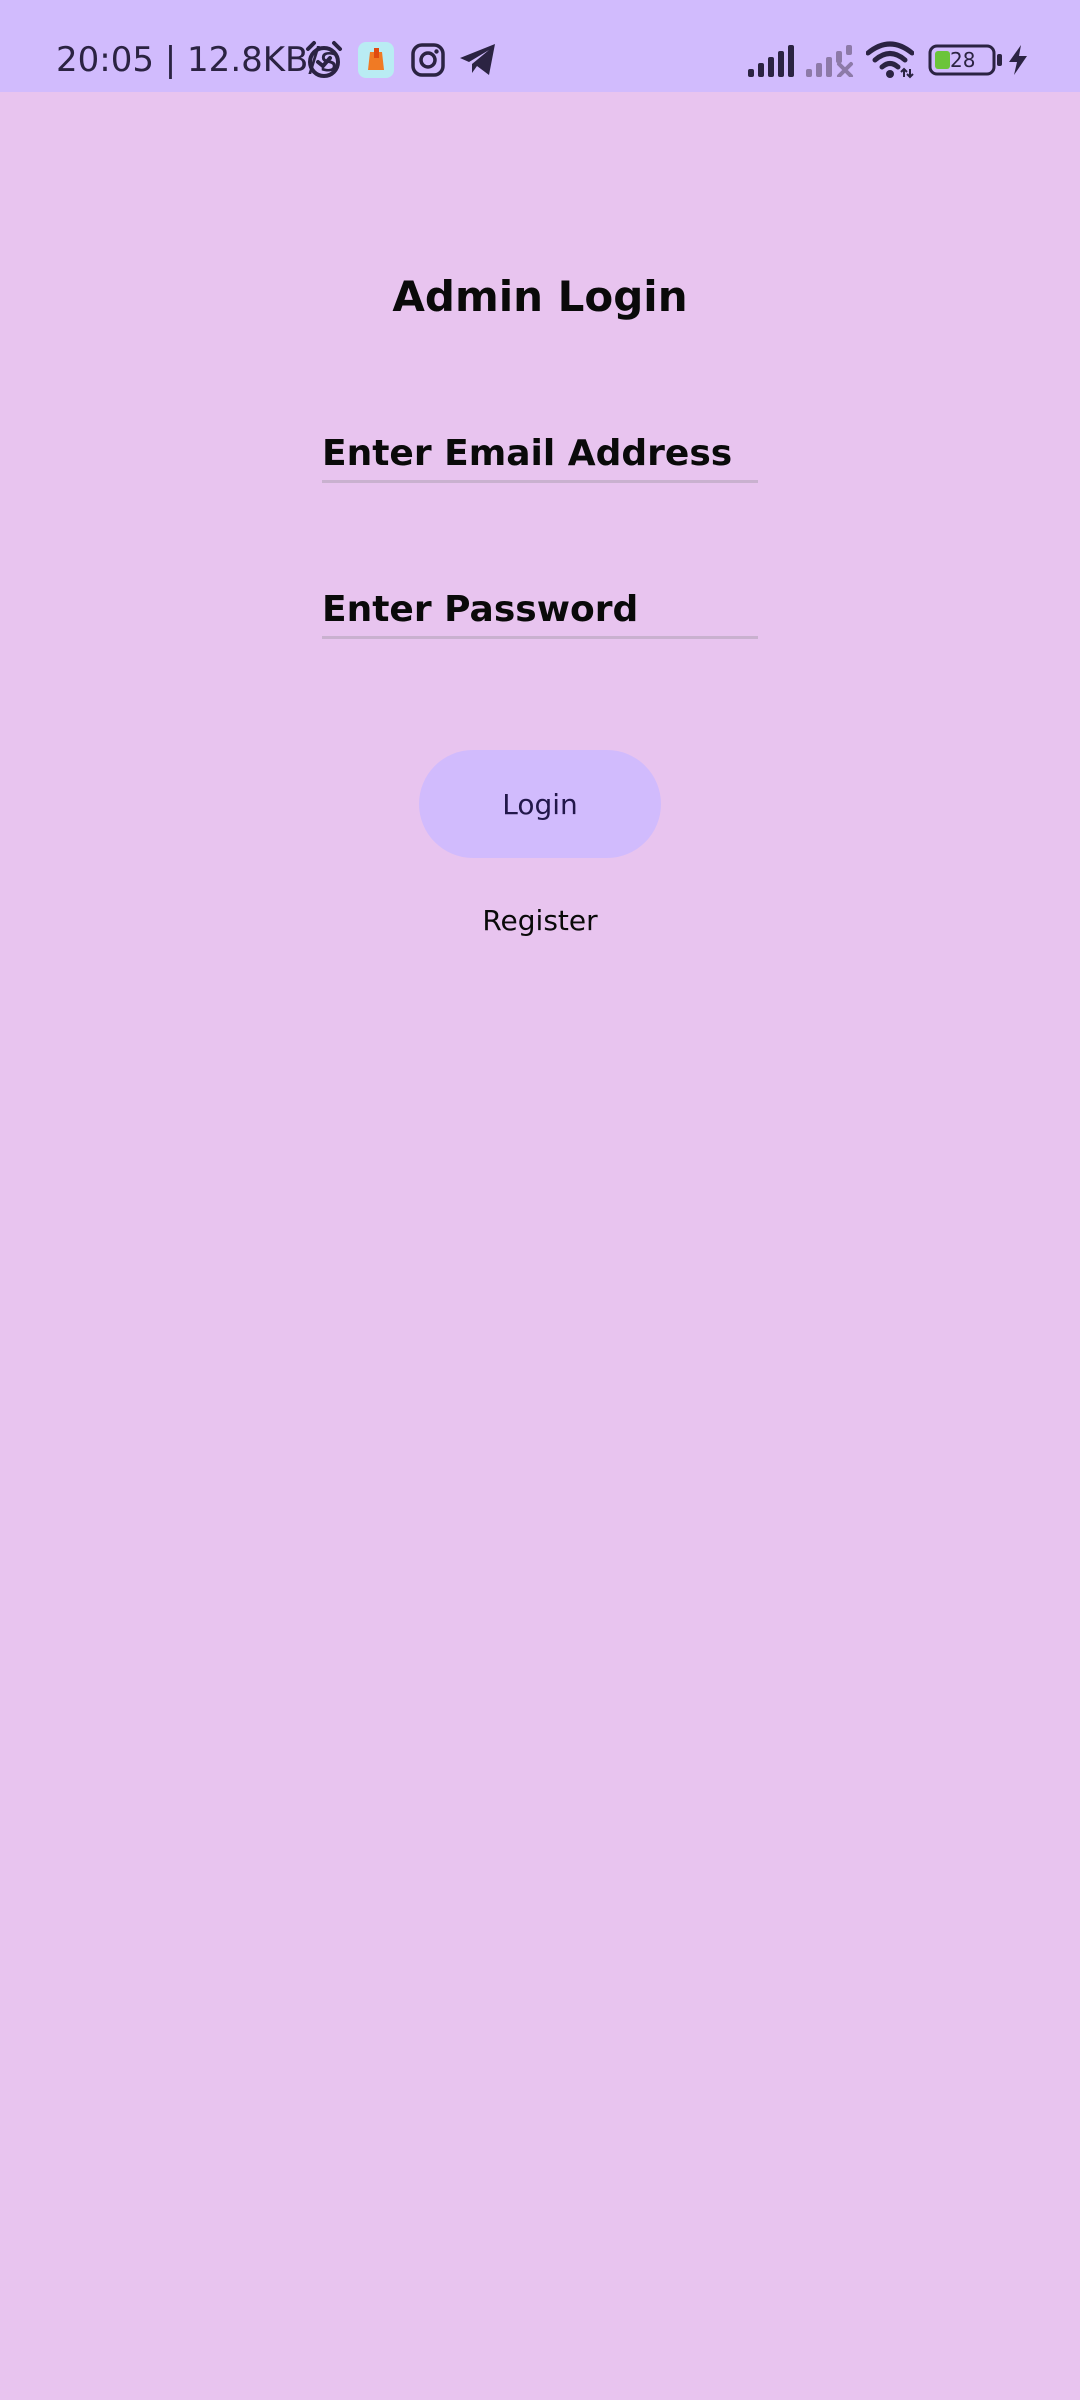 Image resolution: width=1080 pixels, height=2400 pixels. Describe the element at coordinates (831, 60) in the screenshot. I see `signal-no-service-icon` at that location.